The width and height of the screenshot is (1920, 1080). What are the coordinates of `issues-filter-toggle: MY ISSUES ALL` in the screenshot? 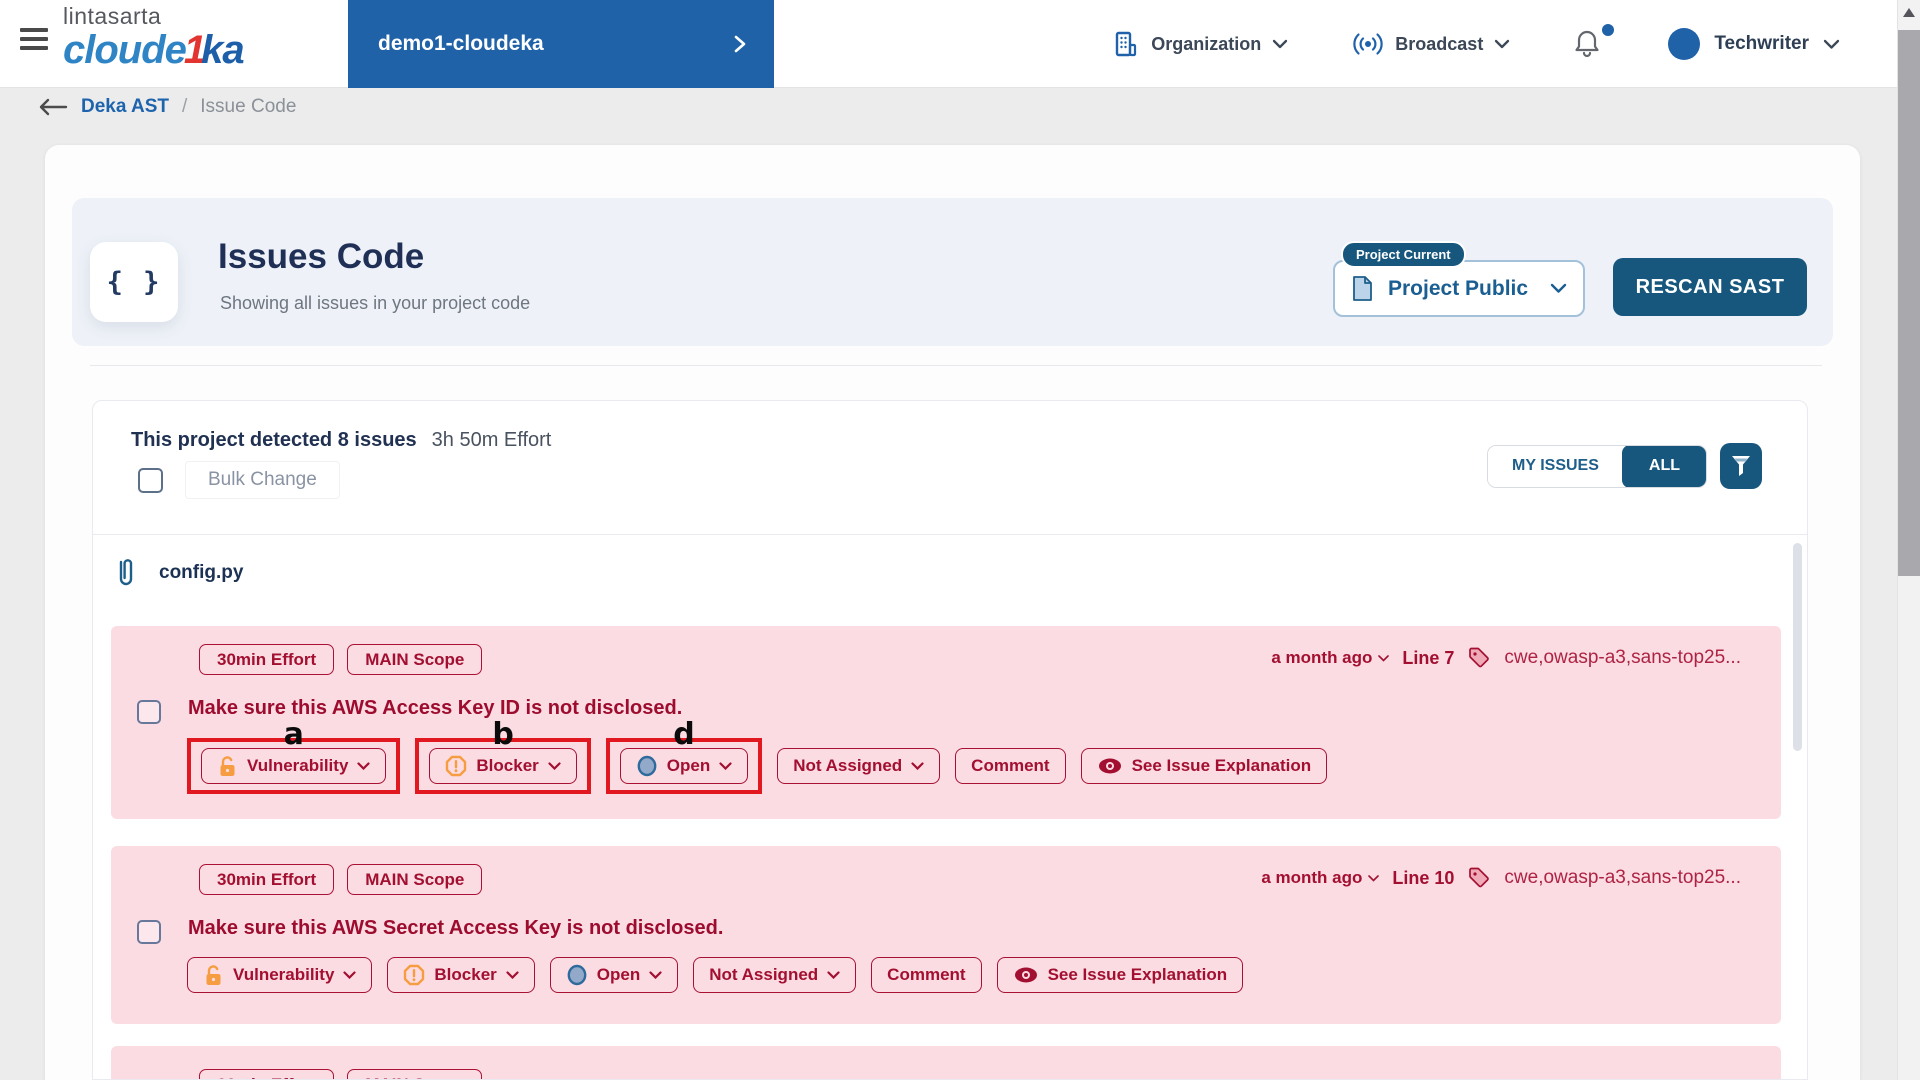 It's located at (1597, 466).